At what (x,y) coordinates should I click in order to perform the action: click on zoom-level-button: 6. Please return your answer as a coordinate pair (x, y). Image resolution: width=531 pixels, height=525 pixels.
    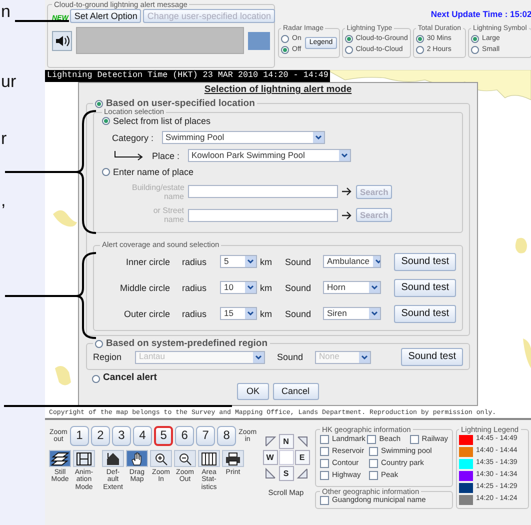
    Looking at the image, I should click on (184, 436).